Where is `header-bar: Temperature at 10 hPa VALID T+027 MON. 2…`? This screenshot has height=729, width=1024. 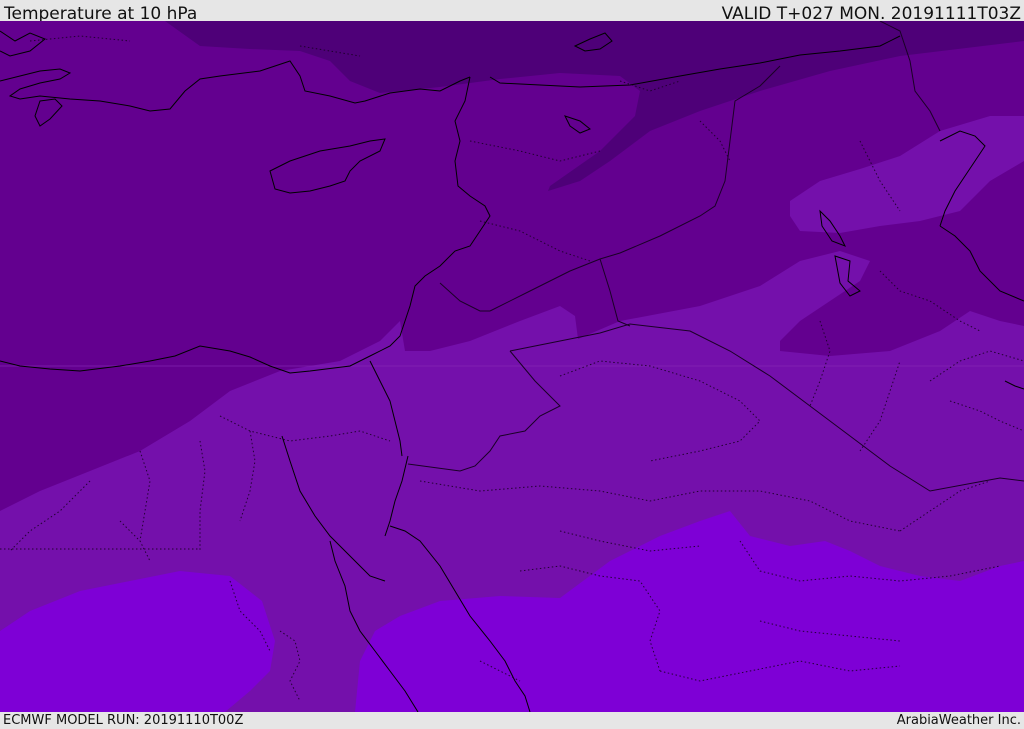
header-bar: Temperature at 10 hPa VALID T+027 MON. 2… is located at coordinates (512, 12).